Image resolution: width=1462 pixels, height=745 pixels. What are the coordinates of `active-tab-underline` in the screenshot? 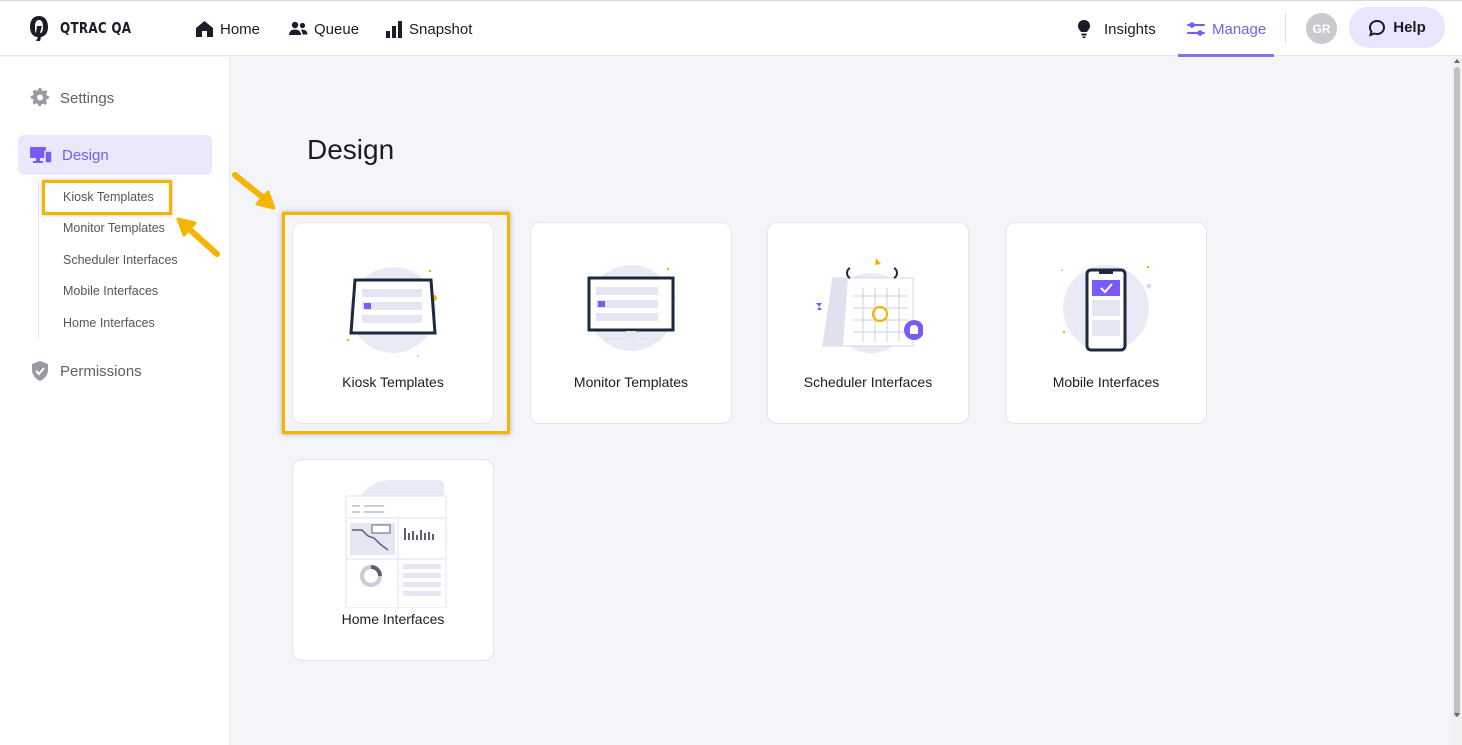 It's located at (1226, 55).